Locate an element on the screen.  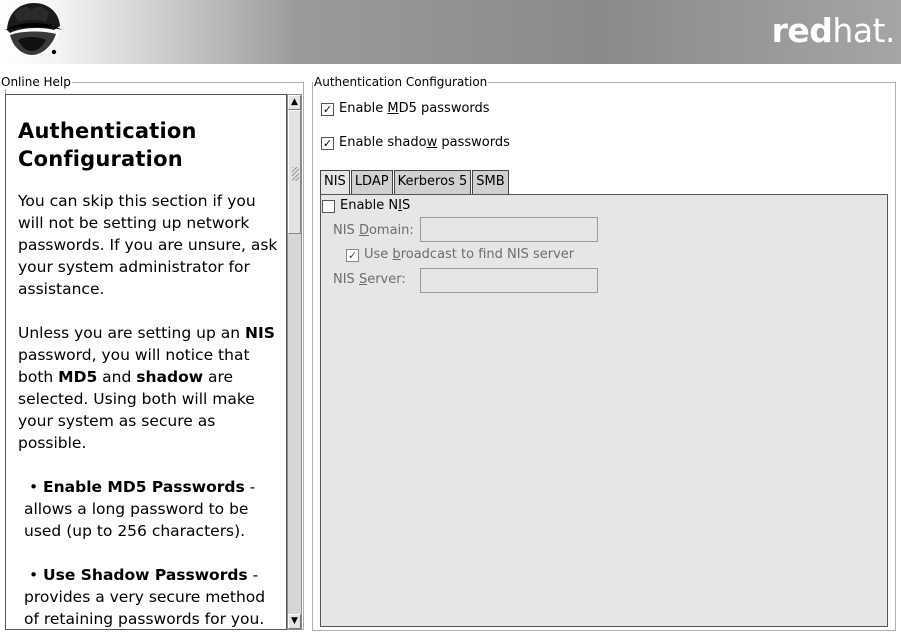
auth-tabs: NIS LDAP Kerberos 5 SMB is located at coordinates (415, 182).